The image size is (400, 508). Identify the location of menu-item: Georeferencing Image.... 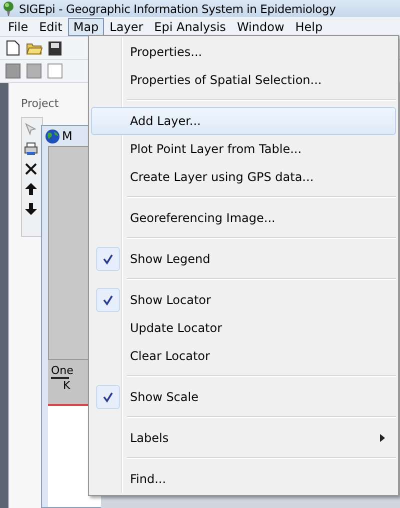
(243, 218).